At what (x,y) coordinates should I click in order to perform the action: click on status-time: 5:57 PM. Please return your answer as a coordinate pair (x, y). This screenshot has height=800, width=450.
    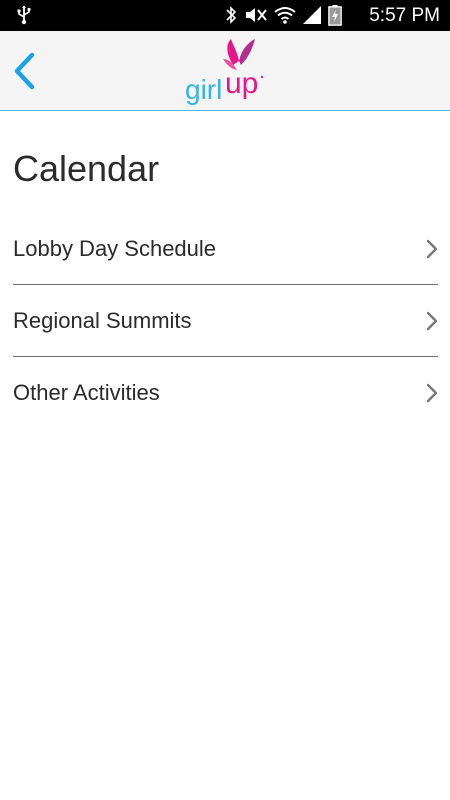
    Looking at the image, I should click on (404, 15).